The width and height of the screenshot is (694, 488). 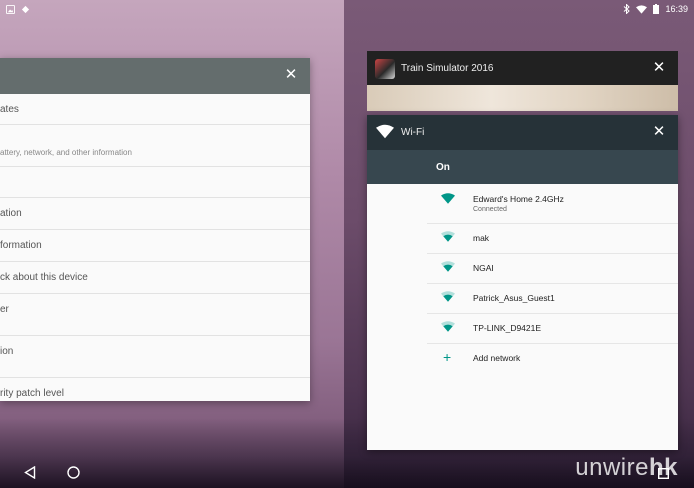 I want to click on clock: 16:39, so click(x=676, y=9).